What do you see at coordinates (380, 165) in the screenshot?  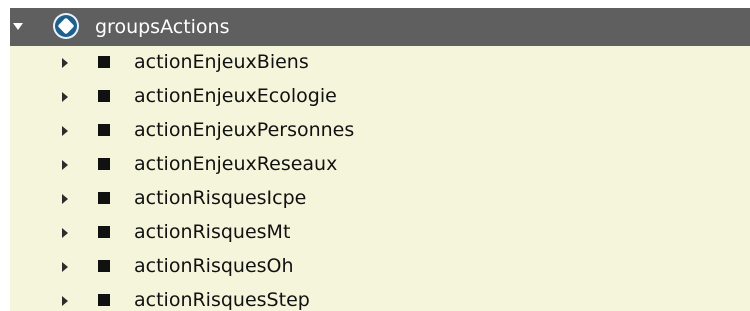 I see `tree-item-action-enjeux-reseaux: actionEnjeuxReseaux` at bounding box center [380, 165].